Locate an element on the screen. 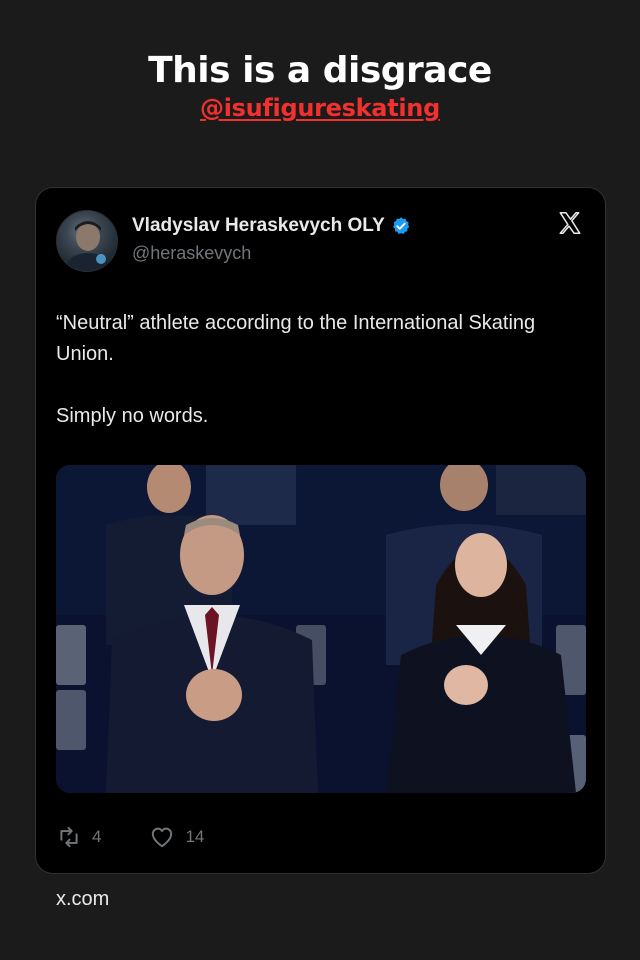 The image size is (640, 960). source-label: x.com is located at coordinates (82, 899).